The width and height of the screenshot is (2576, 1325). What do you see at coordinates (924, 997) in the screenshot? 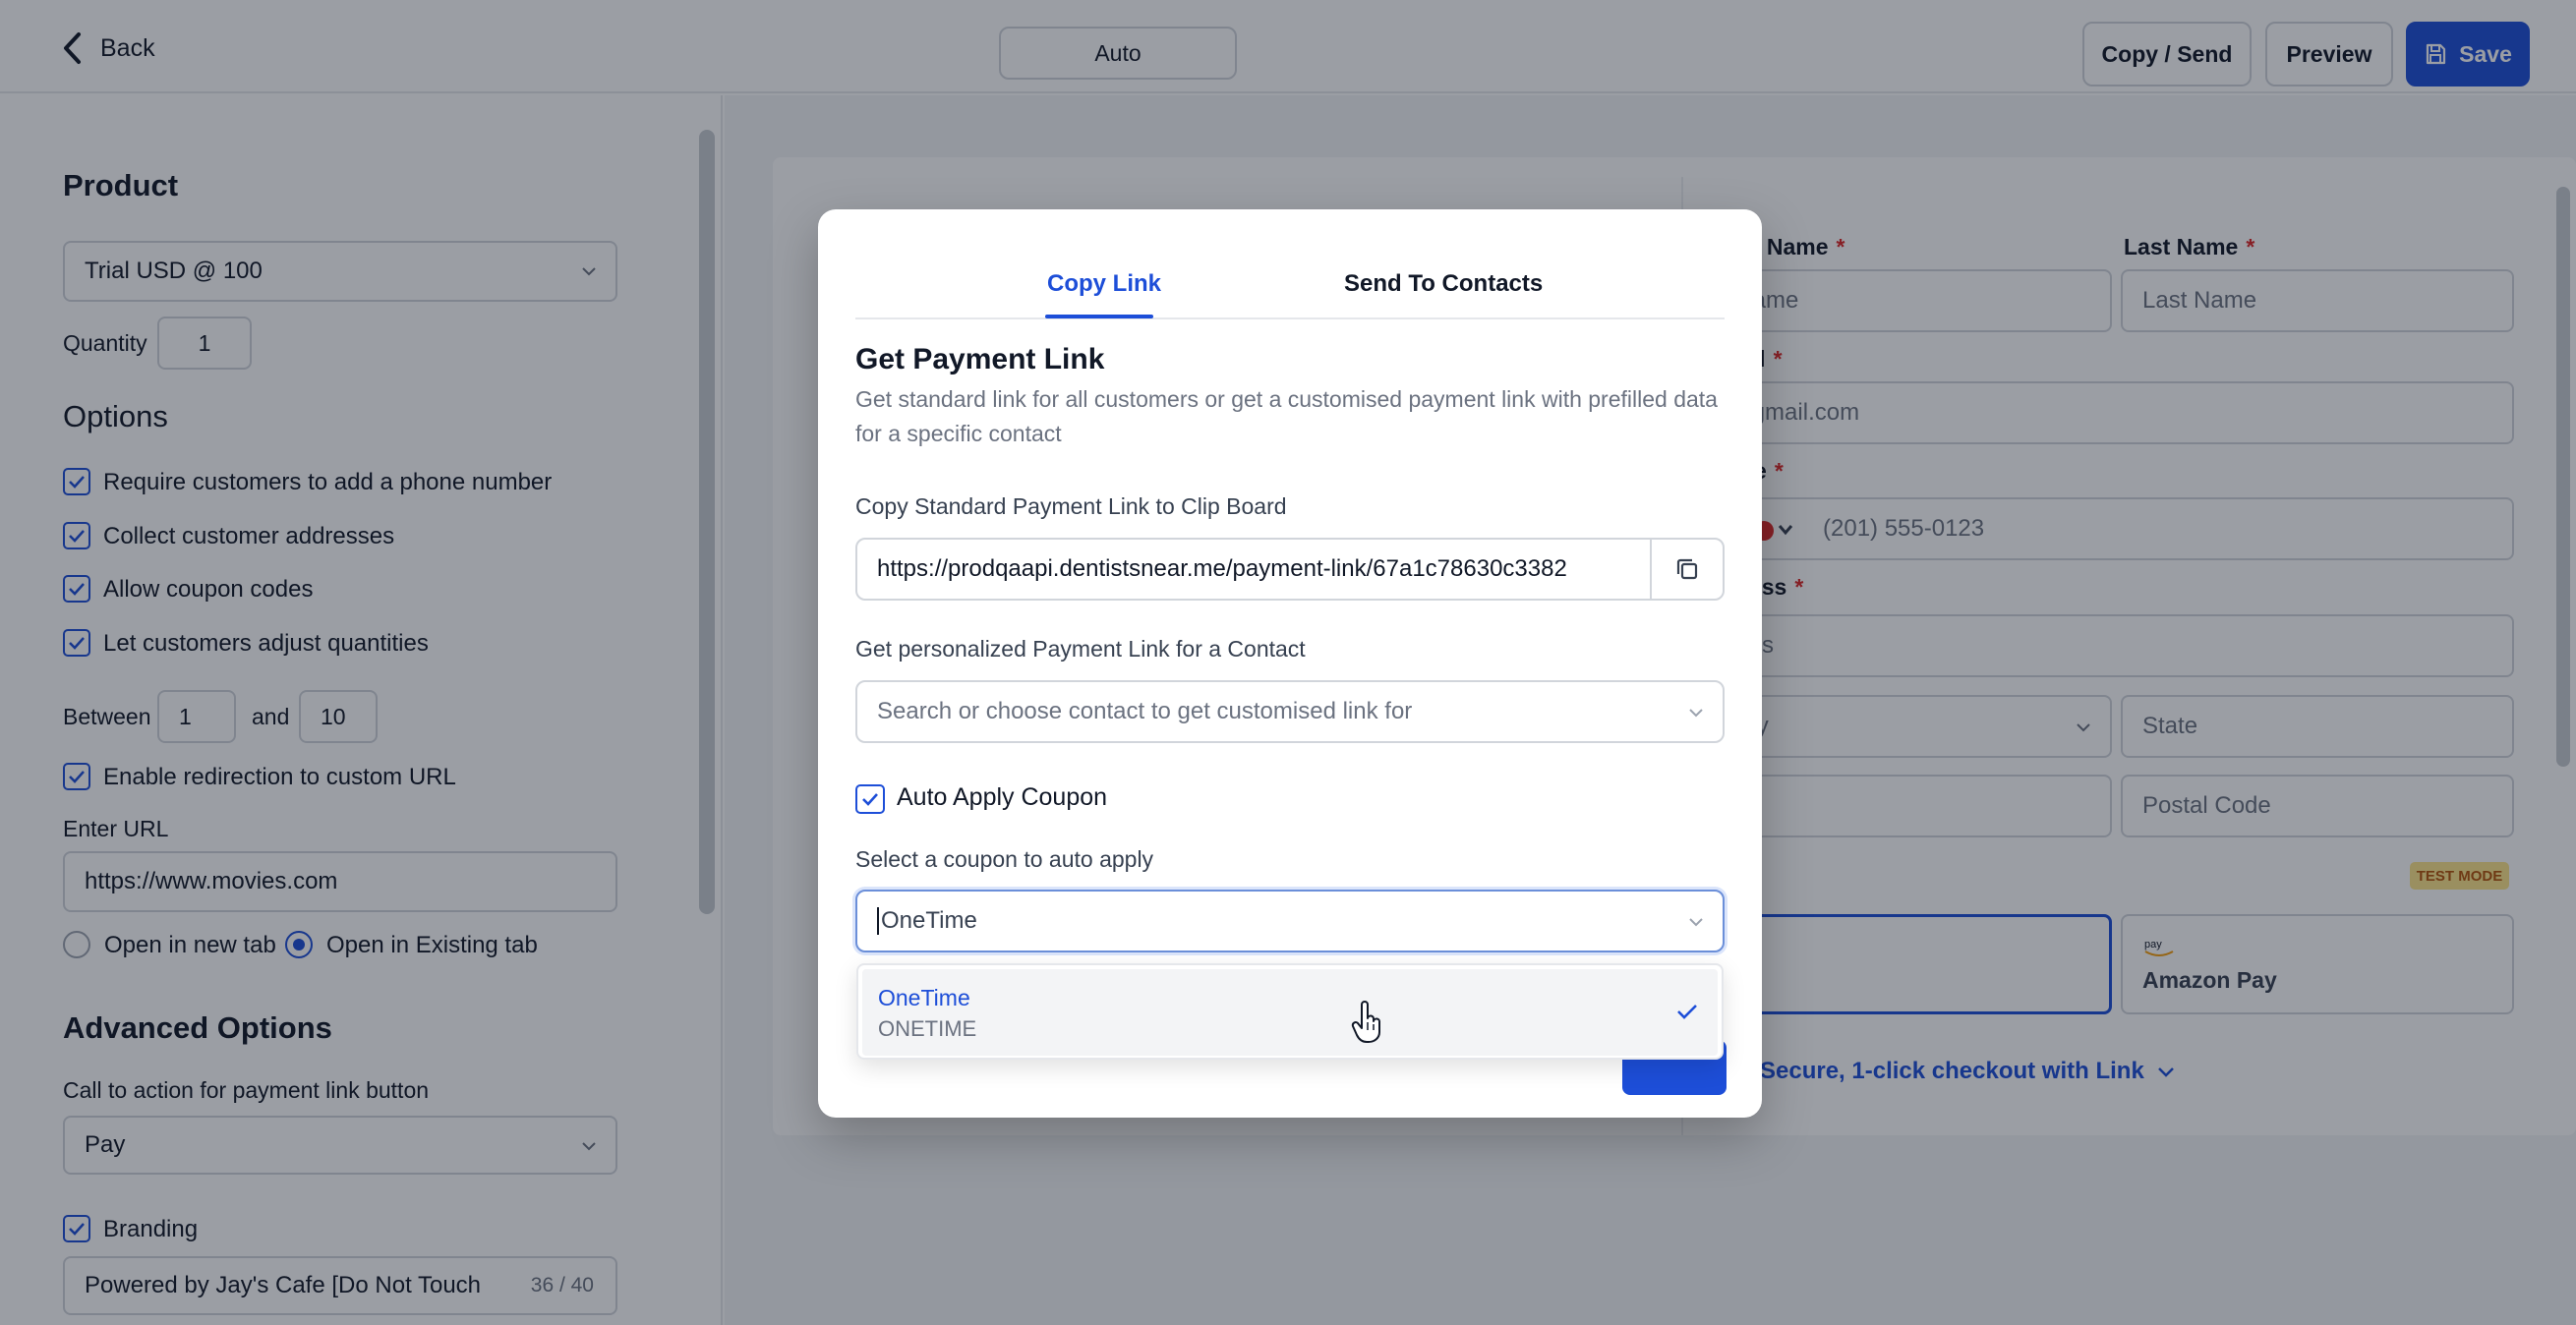
I see `coupon-option-name: OneTime` at bounding box center [924, 997].